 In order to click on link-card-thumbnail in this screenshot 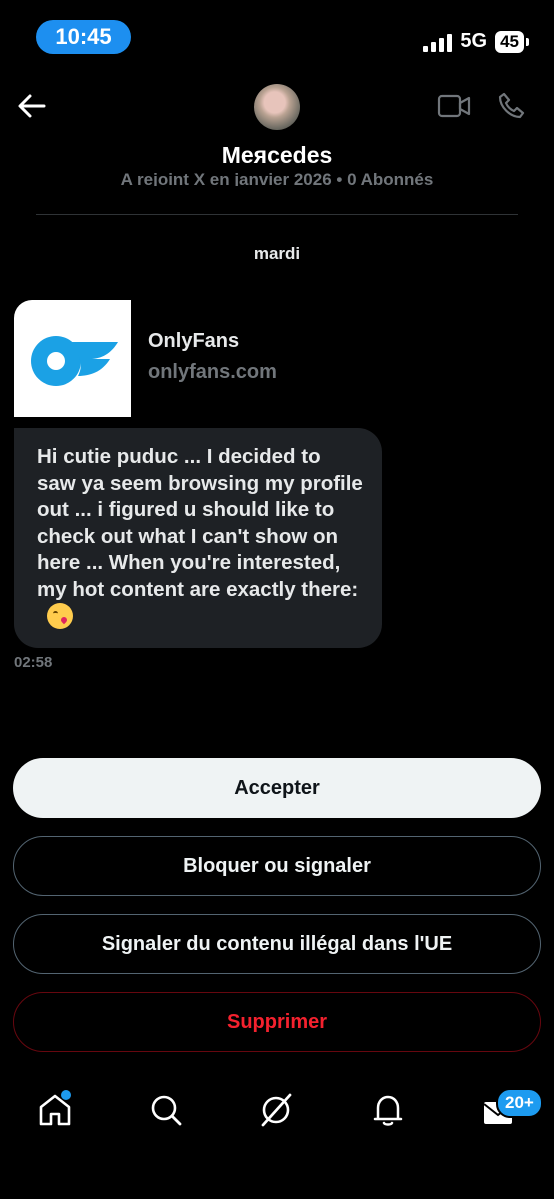, I will do `click(72, 358)`.